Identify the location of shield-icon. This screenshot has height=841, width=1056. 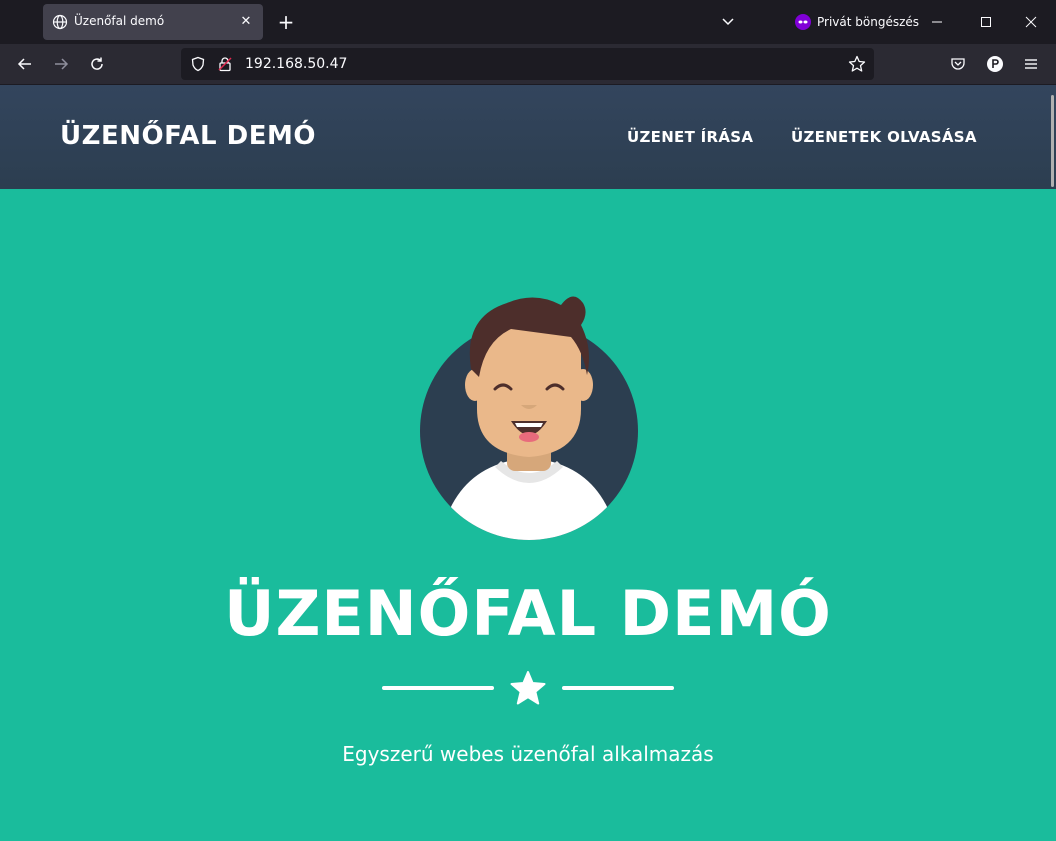
(198, 64).